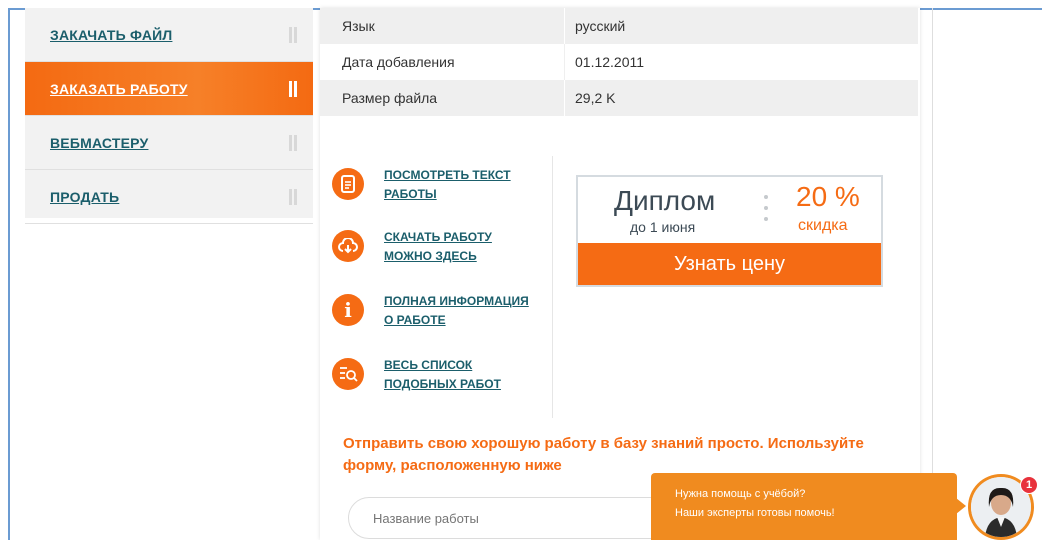 The image size is (1042, 540). I want to click on cloud-download-icon, so click(348, 246).